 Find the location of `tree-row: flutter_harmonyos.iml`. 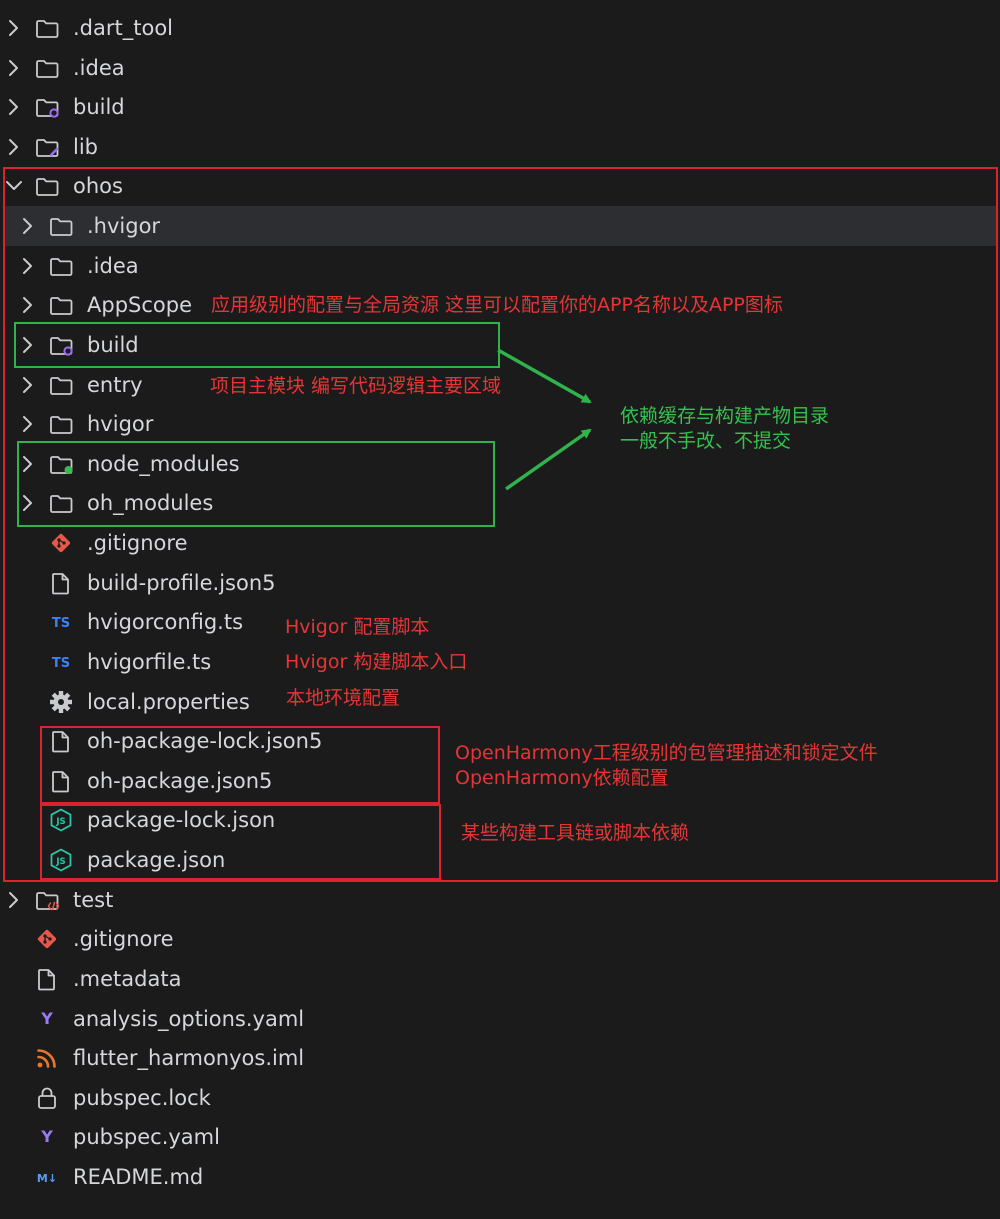

tree-row: flutter_harmonyos.iml is located at coordinates (500, 1058).